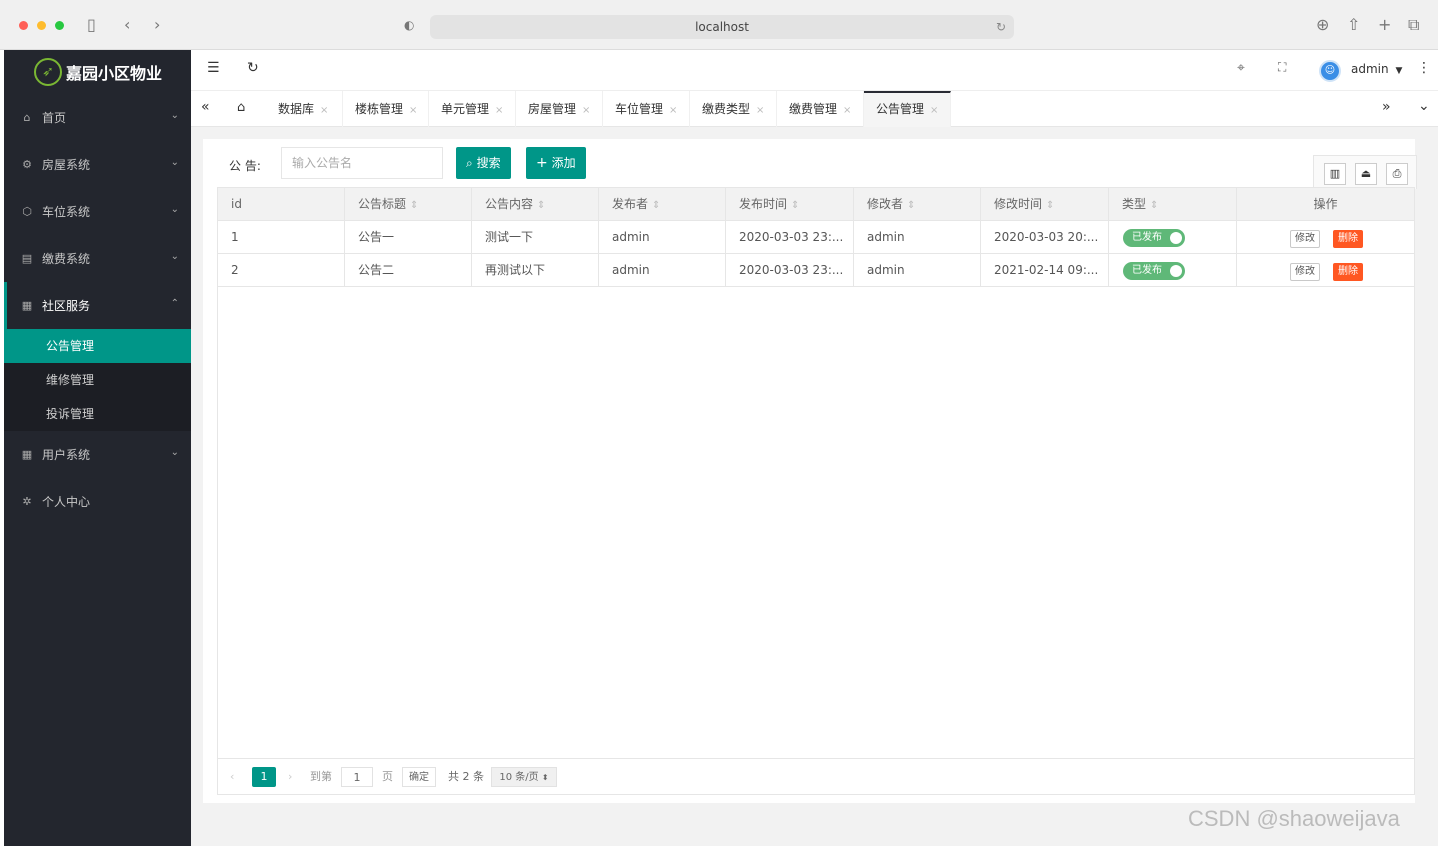 The width and height of the screenshot is (1438, 846). I want to click on tab-houses: 房屋管理 ×, so click(559, 109).